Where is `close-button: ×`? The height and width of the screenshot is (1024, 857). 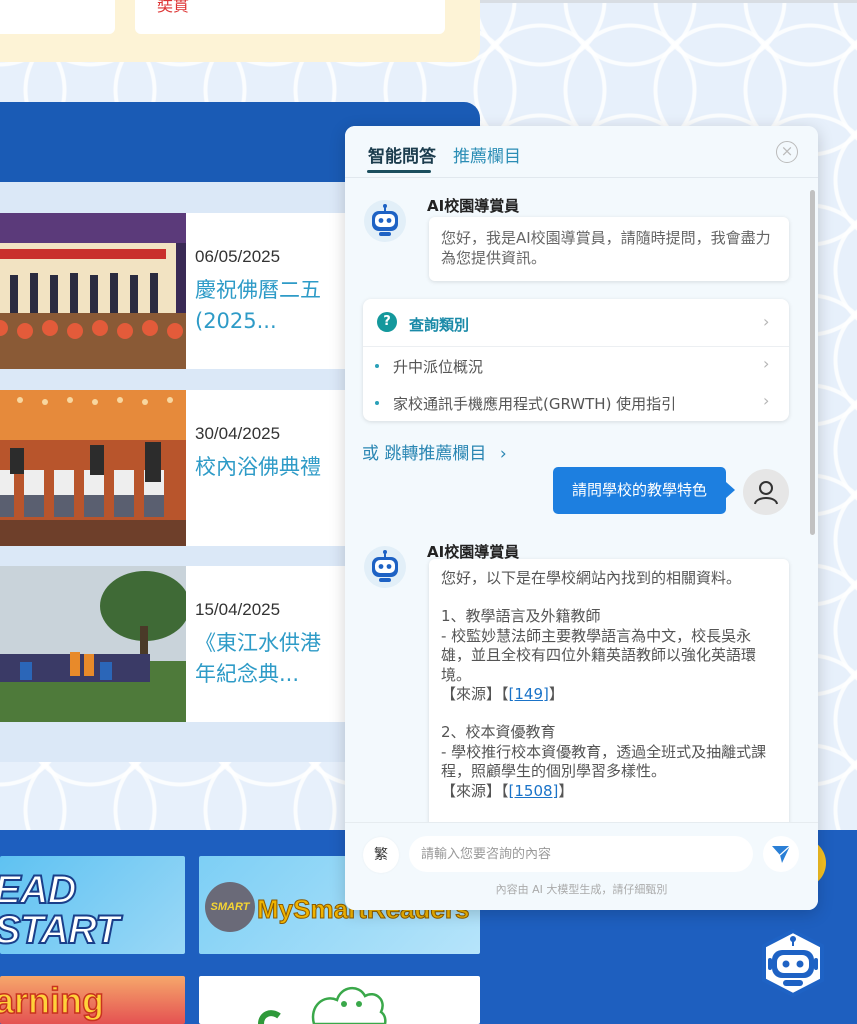 close-button: × is located at coordinates (787, 152).